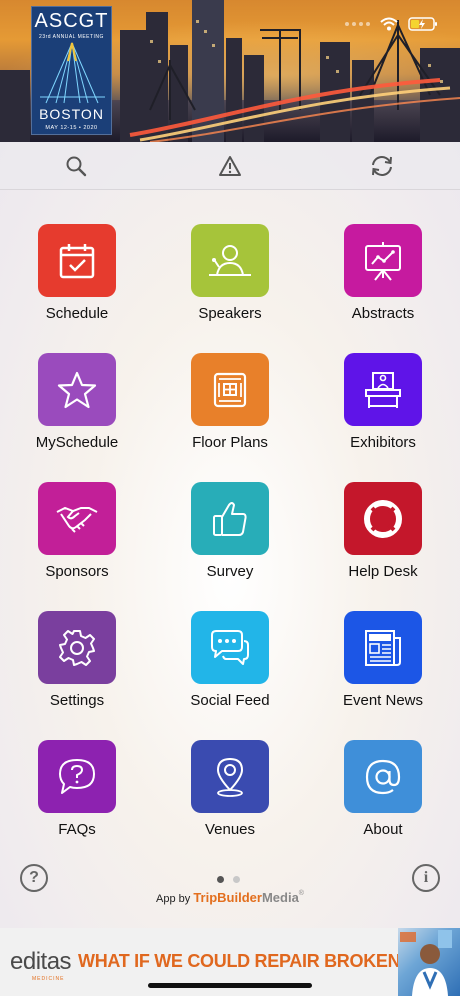  What do you see at coordinates (71, 128) in the screenshot?
I see `logo-dates: MAY 12-15 • 2020` at bounding box center [71, 128].